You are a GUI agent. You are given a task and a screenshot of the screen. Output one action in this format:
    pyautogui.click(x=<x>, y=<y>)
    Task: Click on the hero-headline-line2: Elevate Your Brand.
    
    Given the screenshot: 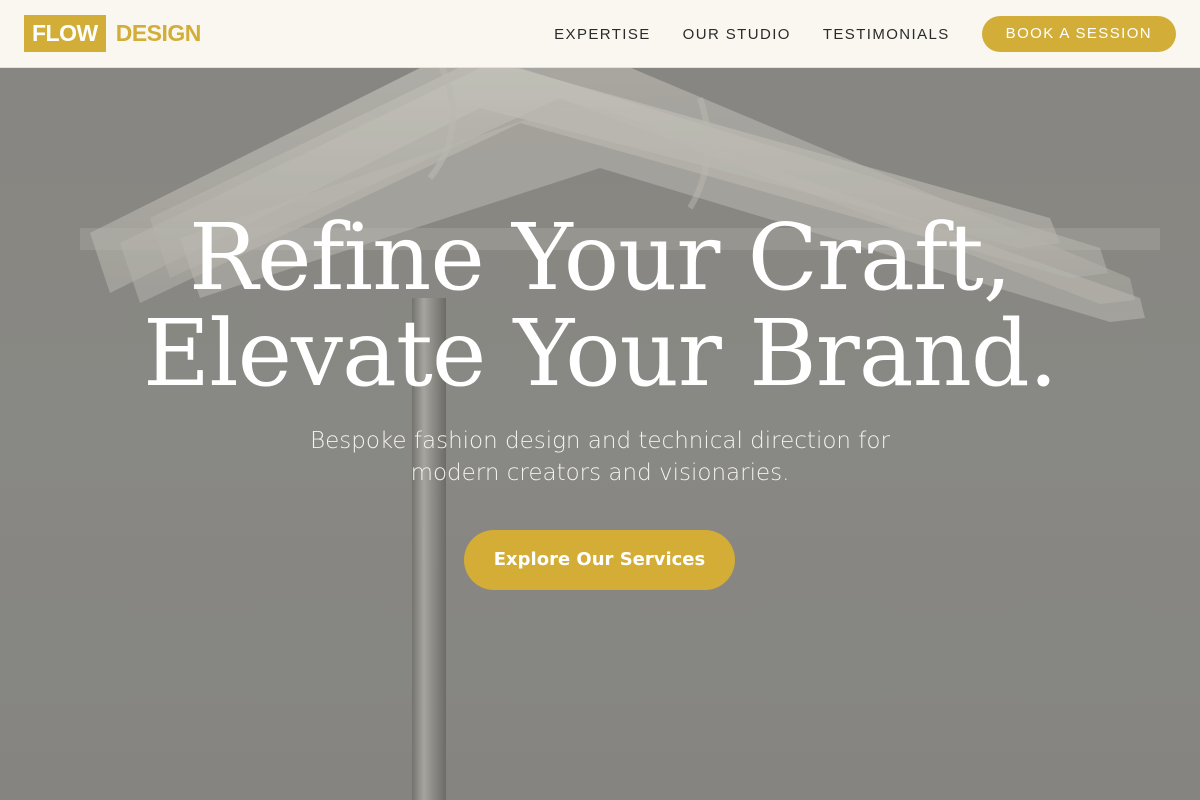 What is the action you would take?
    pyautogui.click(x=600, y=353)
    